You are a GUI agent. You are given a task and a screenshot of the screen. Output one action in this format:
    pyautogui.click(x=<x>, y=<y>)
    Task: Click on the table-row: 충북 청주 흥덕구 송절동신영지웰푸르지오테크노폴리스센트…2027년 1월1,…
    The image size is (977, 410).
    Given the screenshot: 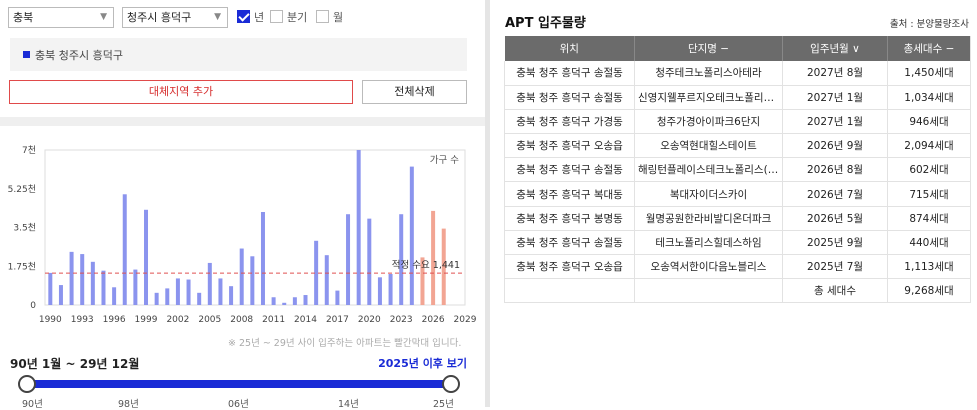 What is the action you would take?
    pyautogui.click(x=737, y=97)
    